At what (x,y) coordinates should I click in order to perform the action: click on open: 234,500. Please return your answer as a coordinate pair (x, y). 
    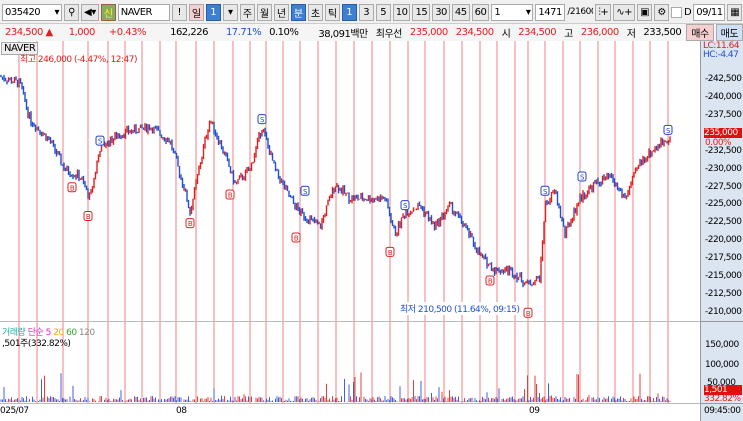
    Looking at the image, I should click on (537, 32).